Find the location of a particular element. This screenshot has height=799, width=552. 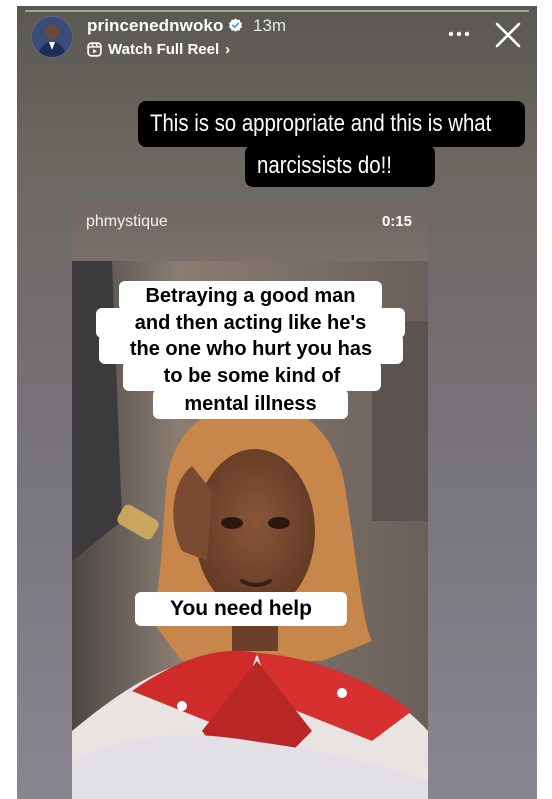

story-caption-line-1: This is so appropriate and this is what is located at coordinates (331, 124).